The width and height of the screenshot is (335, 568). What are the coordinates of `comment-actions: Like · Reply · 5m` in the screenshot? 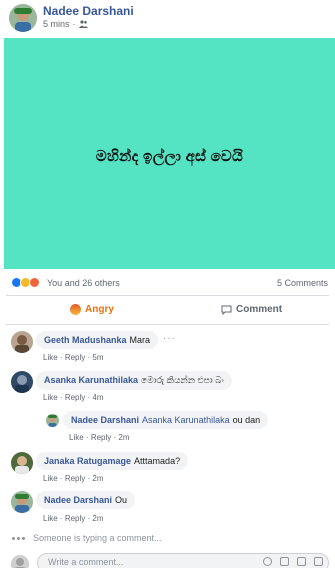 It's located at (73, 357).